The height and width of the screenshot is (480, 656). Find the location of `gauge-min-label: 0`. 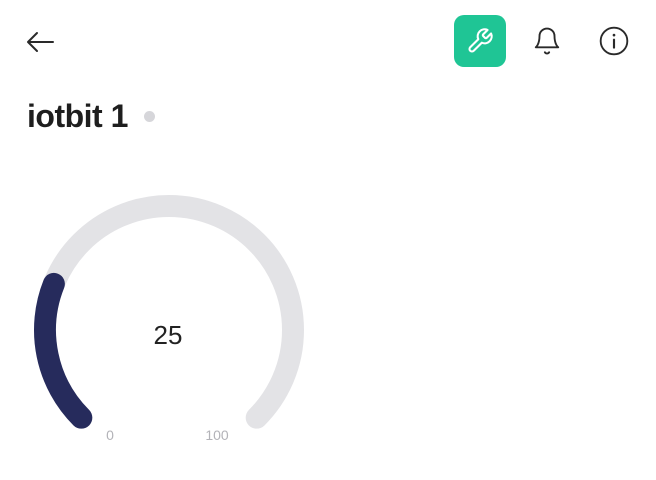

gauge-min-label: 0 is located at coordinates (110, 435).